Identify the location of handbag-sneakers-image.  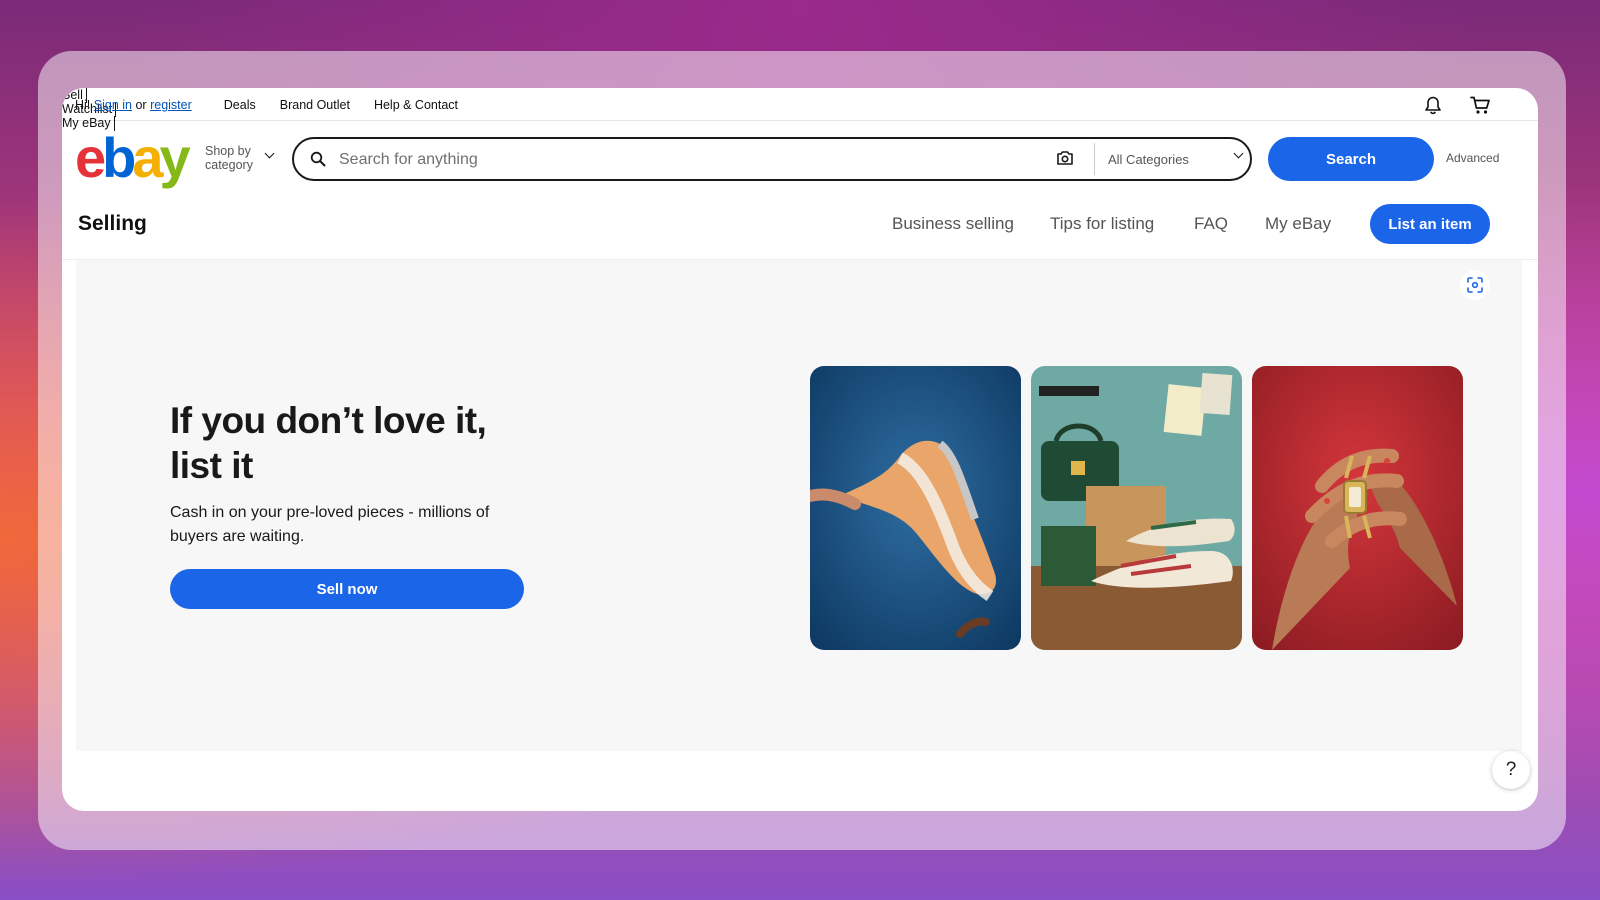
(1136, 508).